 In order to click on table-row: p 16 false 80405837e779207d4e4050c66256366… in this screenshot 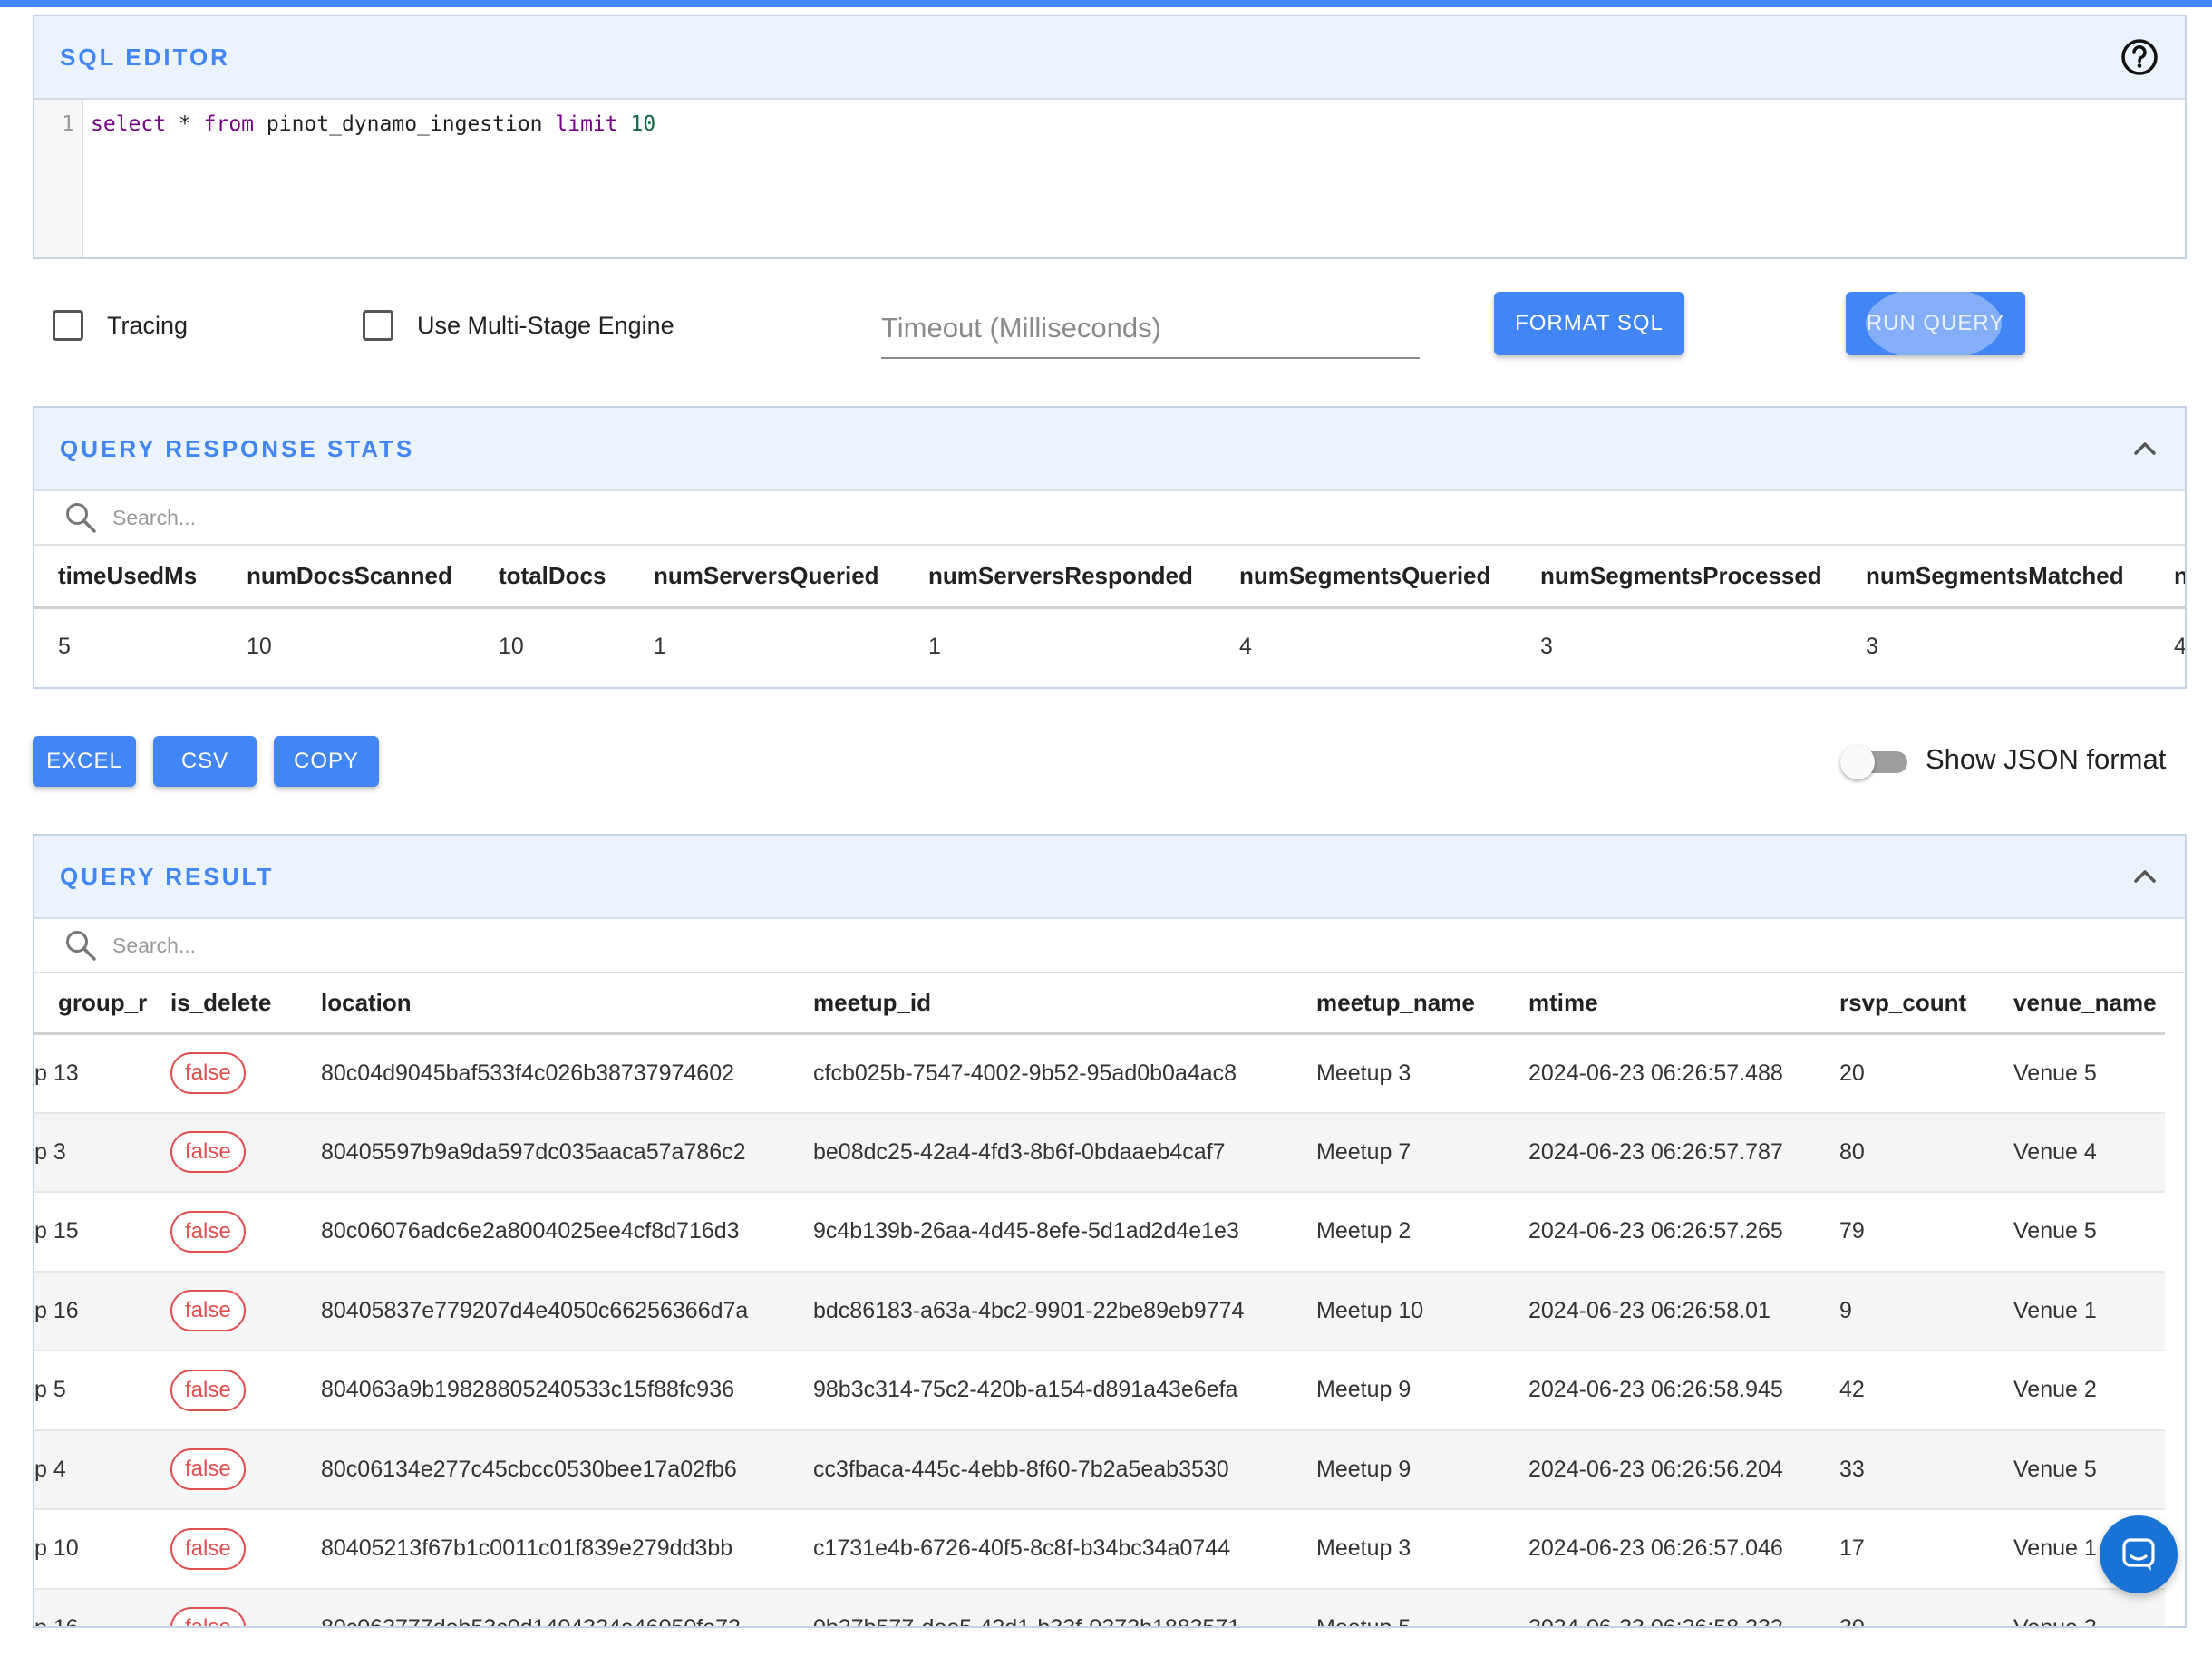, I will do `click(1099, 1311)`.